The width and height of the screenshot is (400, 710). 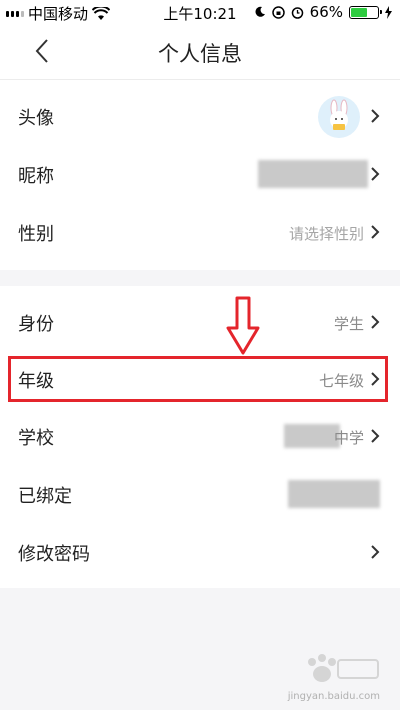 What do you see at coordinates (200, 553) in the screenshot?
I see `change-password-row: 修改密码` at bounding box center [200, 553].